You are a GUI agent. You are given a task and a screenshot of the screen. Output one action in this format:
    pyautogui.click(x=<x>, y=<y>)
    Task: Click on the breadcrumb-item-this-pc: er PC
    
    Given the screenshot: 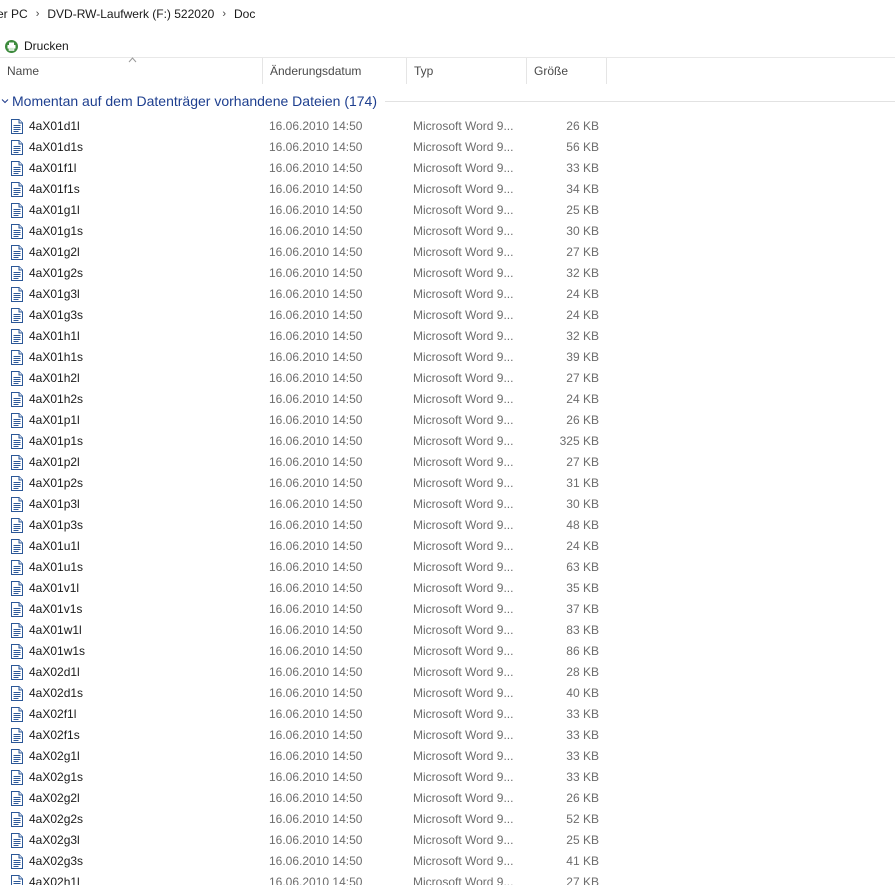 What is the action you would take?
    pyautogui.click(x=16, y=14)
    